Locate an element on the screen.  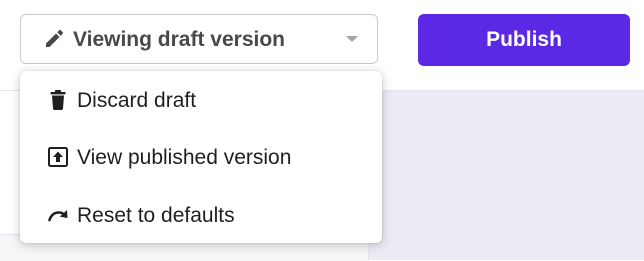
version-select-label: Viewing draft version is located at coordinates (179, 39).